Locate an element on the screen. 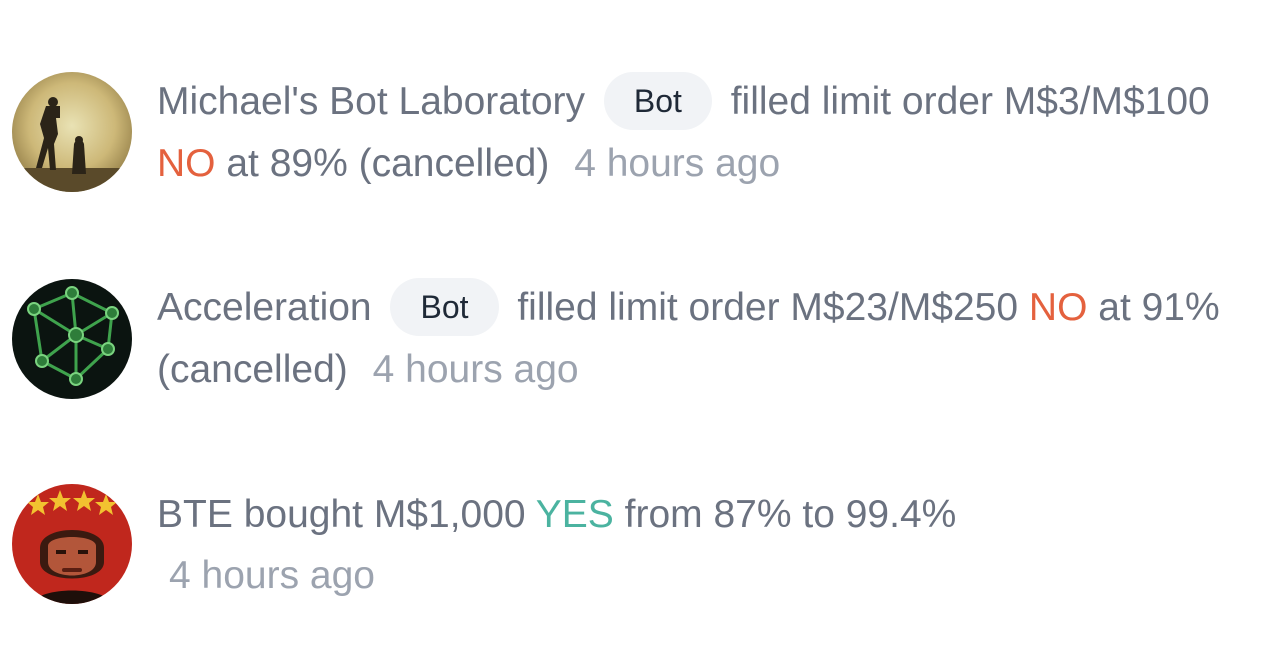 Image resolution: width=1284 pixels, height=649 pixels. robot-silhouette-icon is located at coordinates (72, 132).